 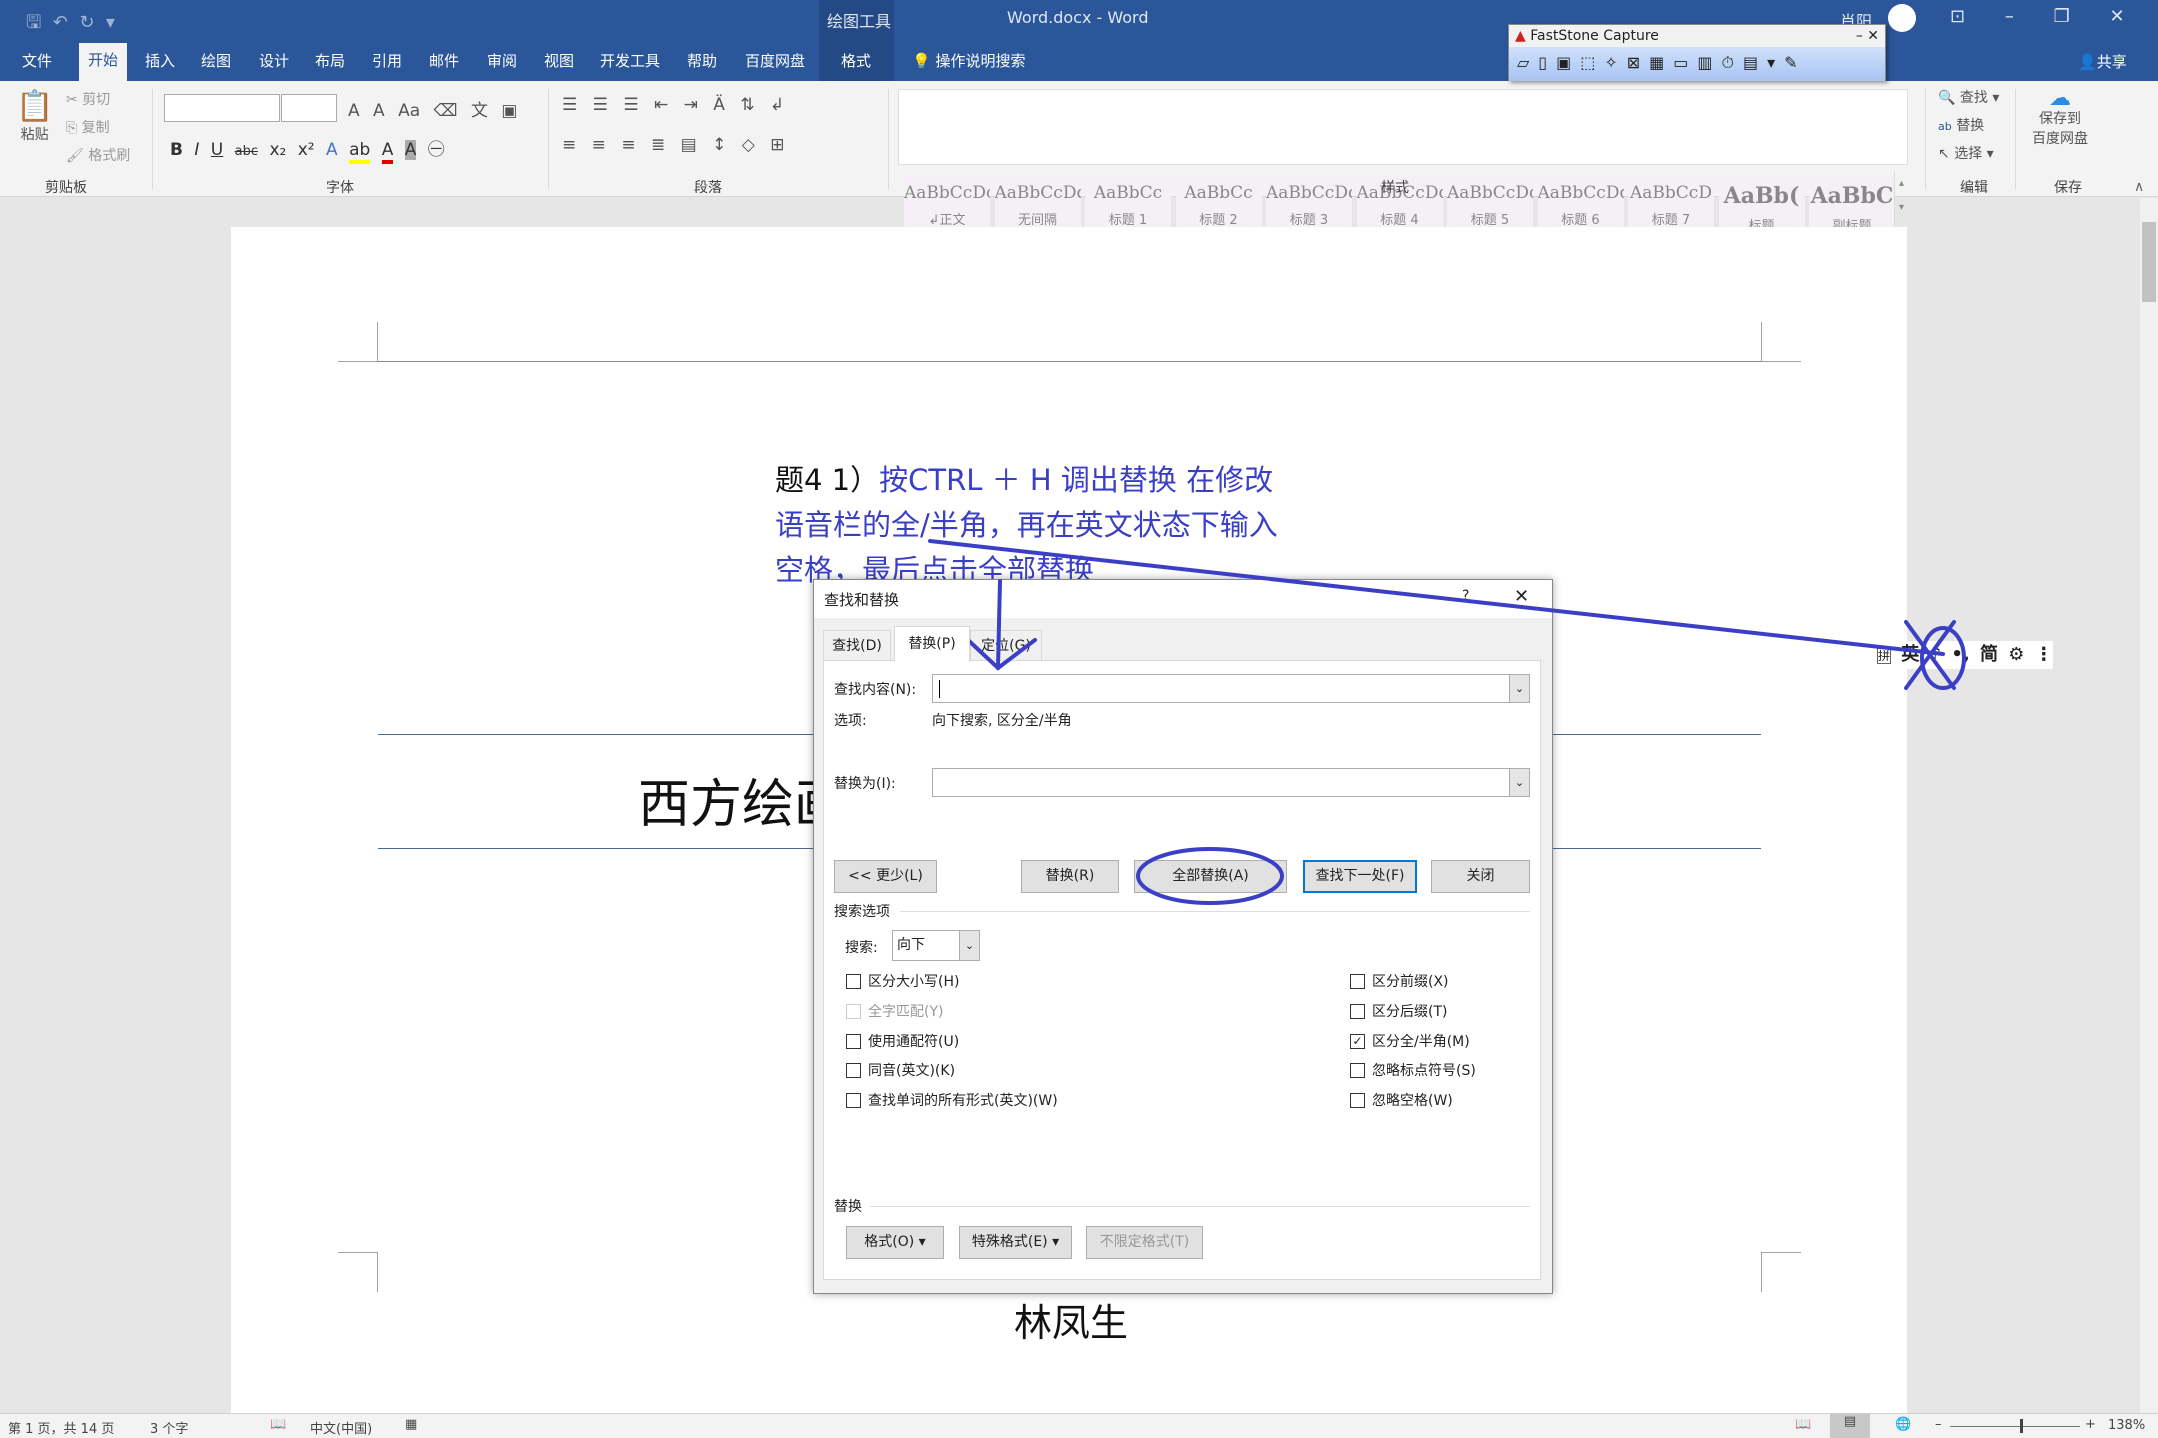 I want to click on replace-with-input: ⌄, so click(x=1231, y=782).